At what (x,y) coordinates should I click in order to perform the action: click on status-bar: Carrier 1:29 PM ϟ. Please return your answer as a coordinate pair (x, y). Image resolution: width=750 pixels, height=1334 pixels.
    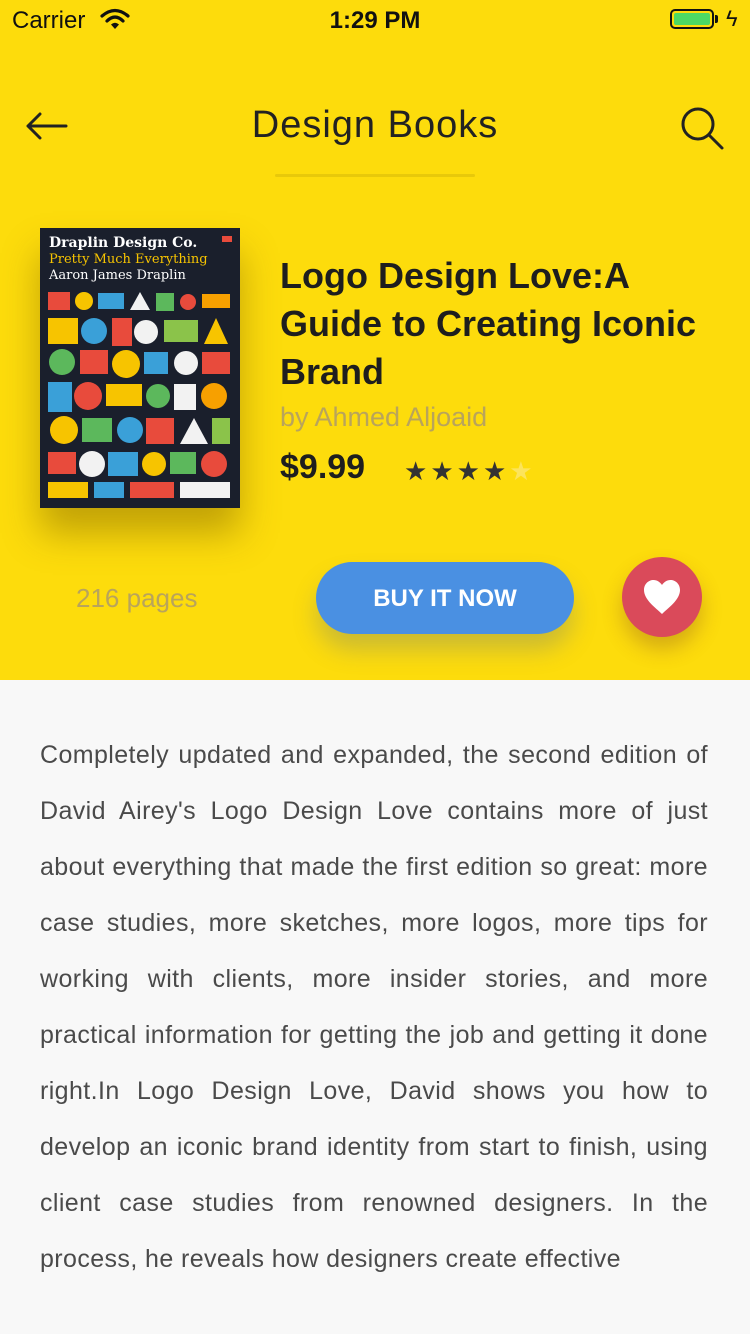
    Looking at the image, I should click on (375, 20).